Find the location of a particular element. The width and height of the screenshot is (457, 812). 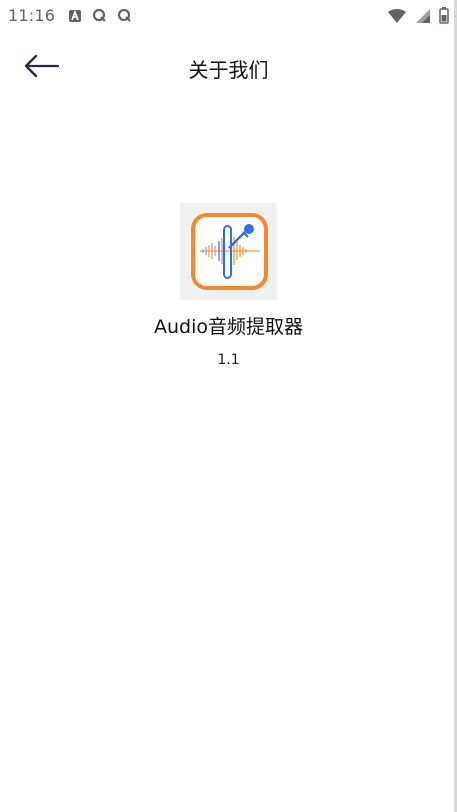

audio-extractor-app-icon is located at coordinates (228, 251).